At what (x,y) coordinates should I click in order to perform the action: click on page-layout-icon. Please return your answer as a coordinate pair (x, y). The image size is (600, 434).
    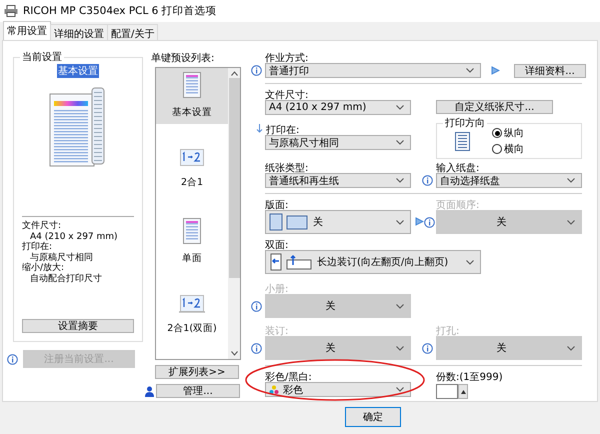
    Looking at the image, I should click on (289, 222).